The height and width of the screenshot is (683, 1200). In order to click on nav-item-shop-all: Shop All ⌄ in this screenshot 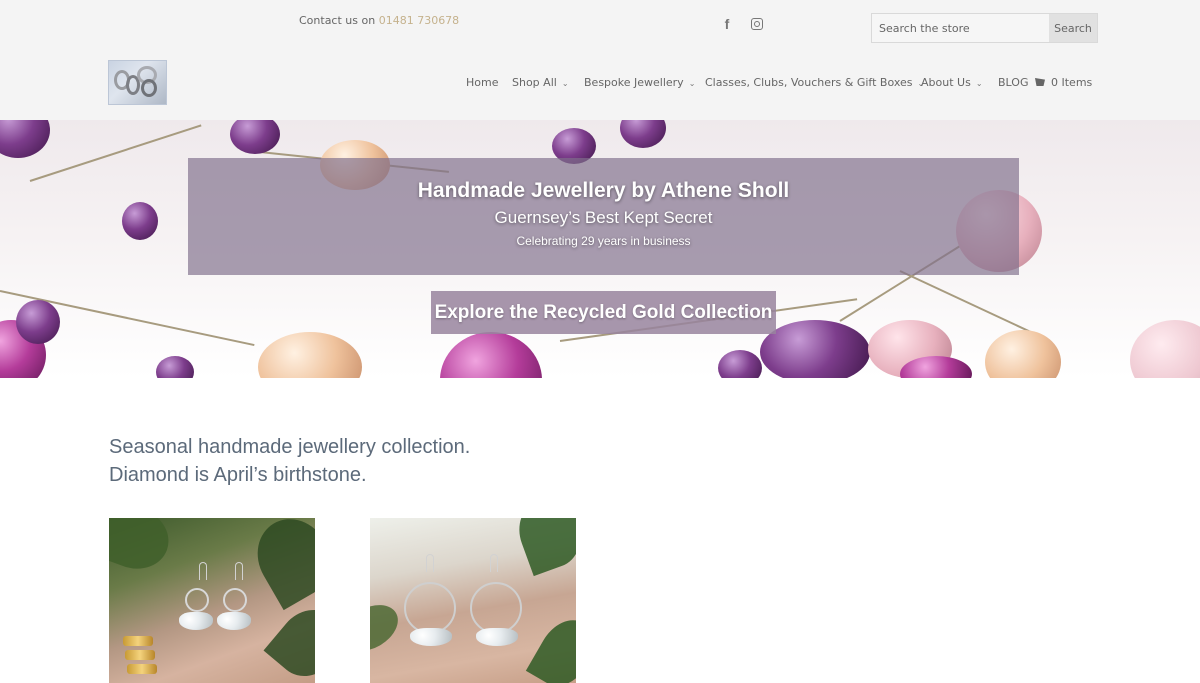, I will do `click(540, 82)`.